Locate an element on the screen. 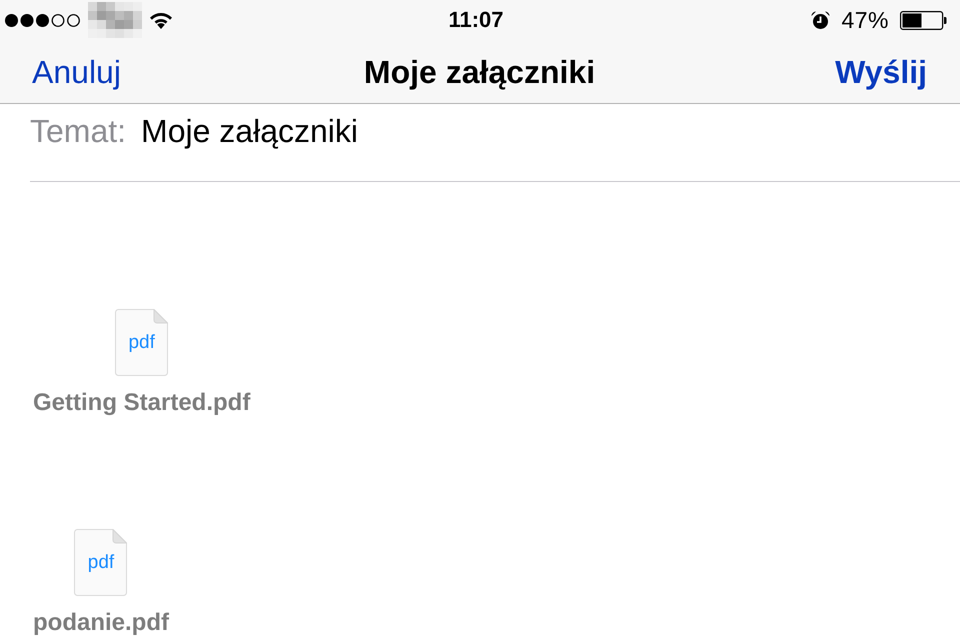 This screenshot has width=960, height=640. wifi-icon is located at coordinates (161, 20).